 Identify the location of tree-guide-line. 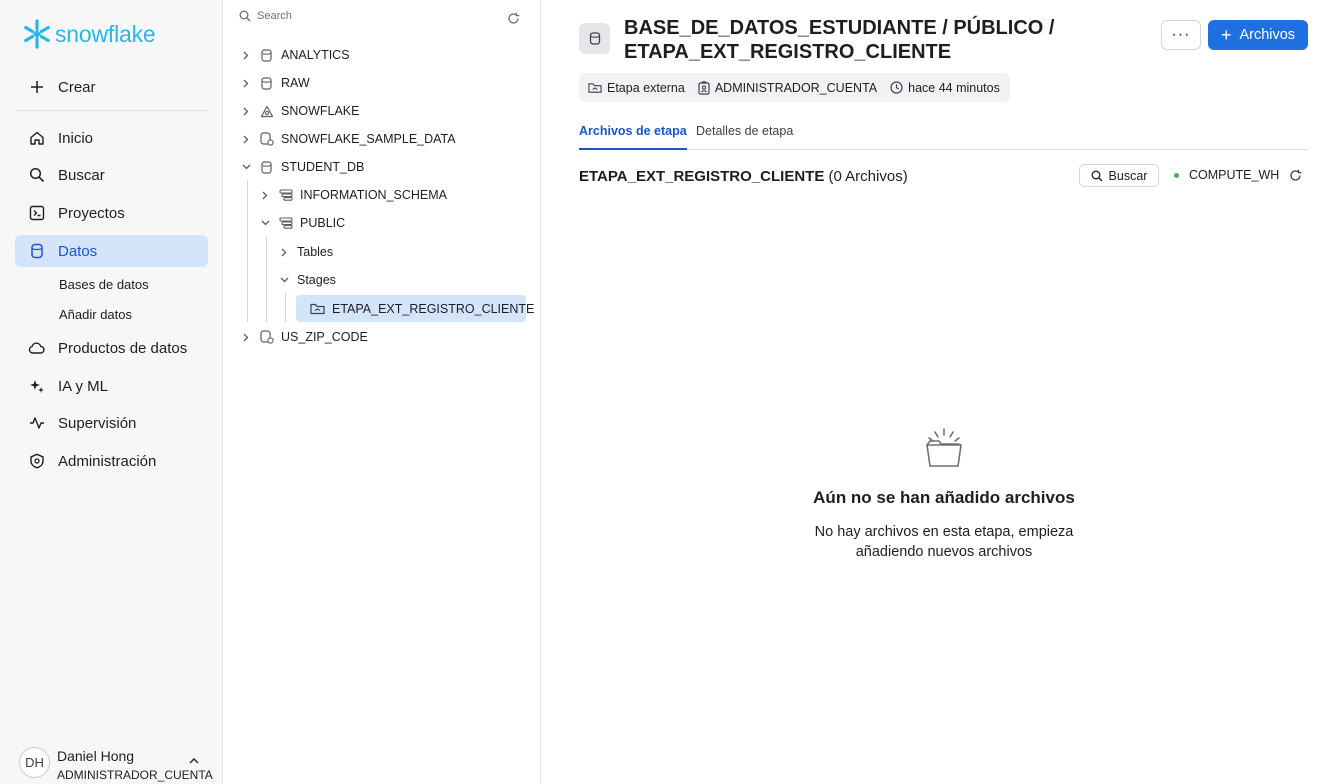
(247, 251).